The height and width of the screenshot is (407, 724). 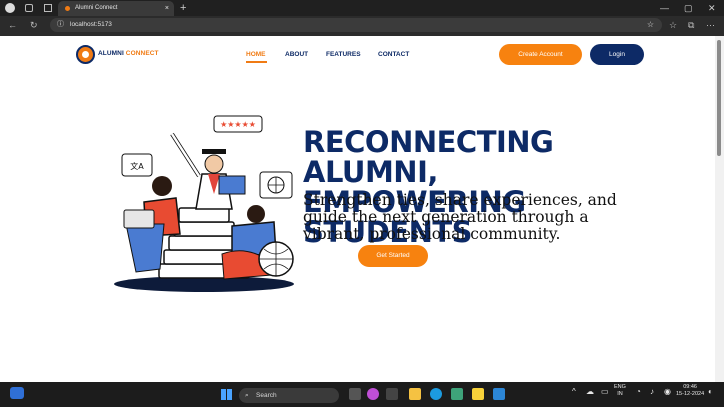 What do you see at coordinates (204, 203) in the screenshot?
I see `hero-illustration: ★★★★★ 文A` at bounding box center [204, 203].